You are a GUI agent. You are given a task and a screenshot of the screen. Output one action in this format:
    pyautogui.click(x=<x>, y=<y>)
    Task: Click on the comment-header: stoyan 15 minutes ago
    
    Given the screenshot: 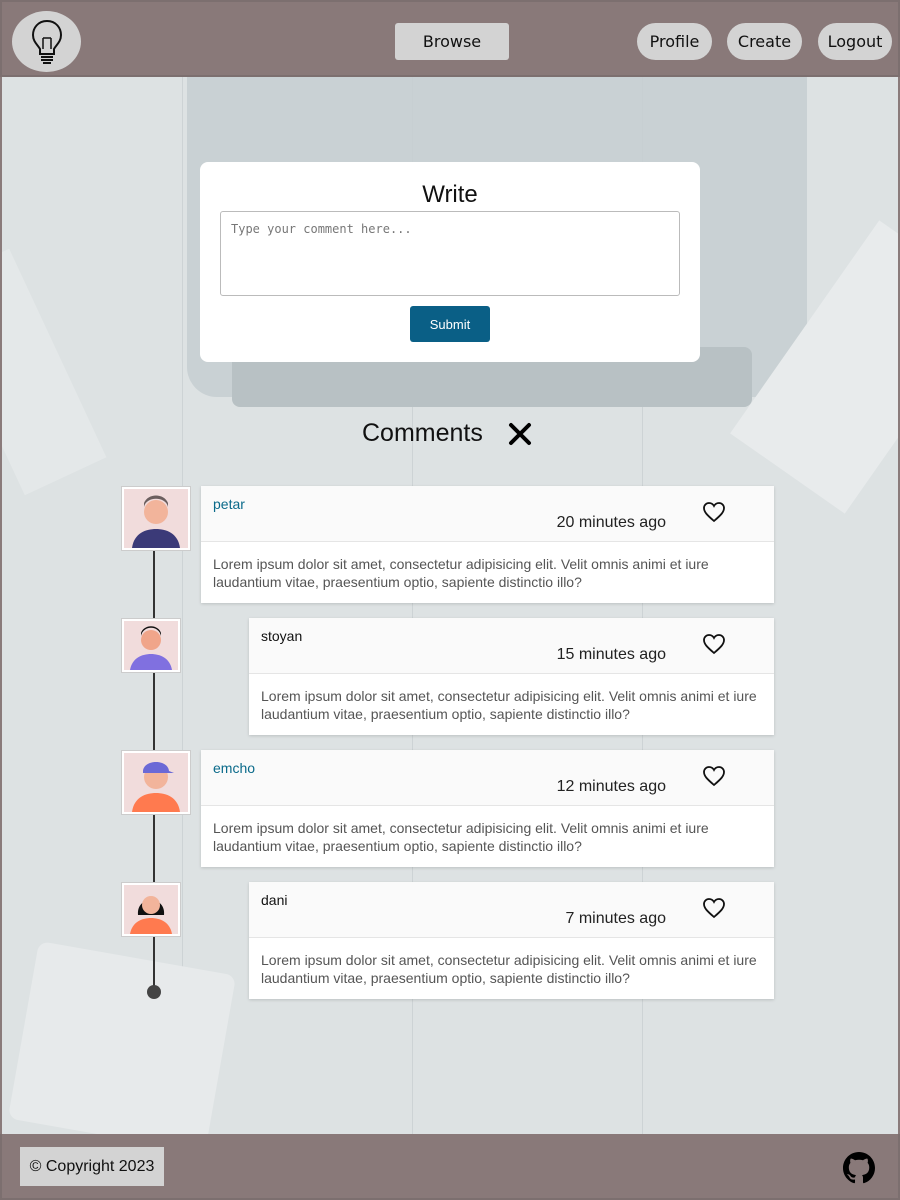 What is the action you would take?
    pyautogui.click(x=511, y=646)
    